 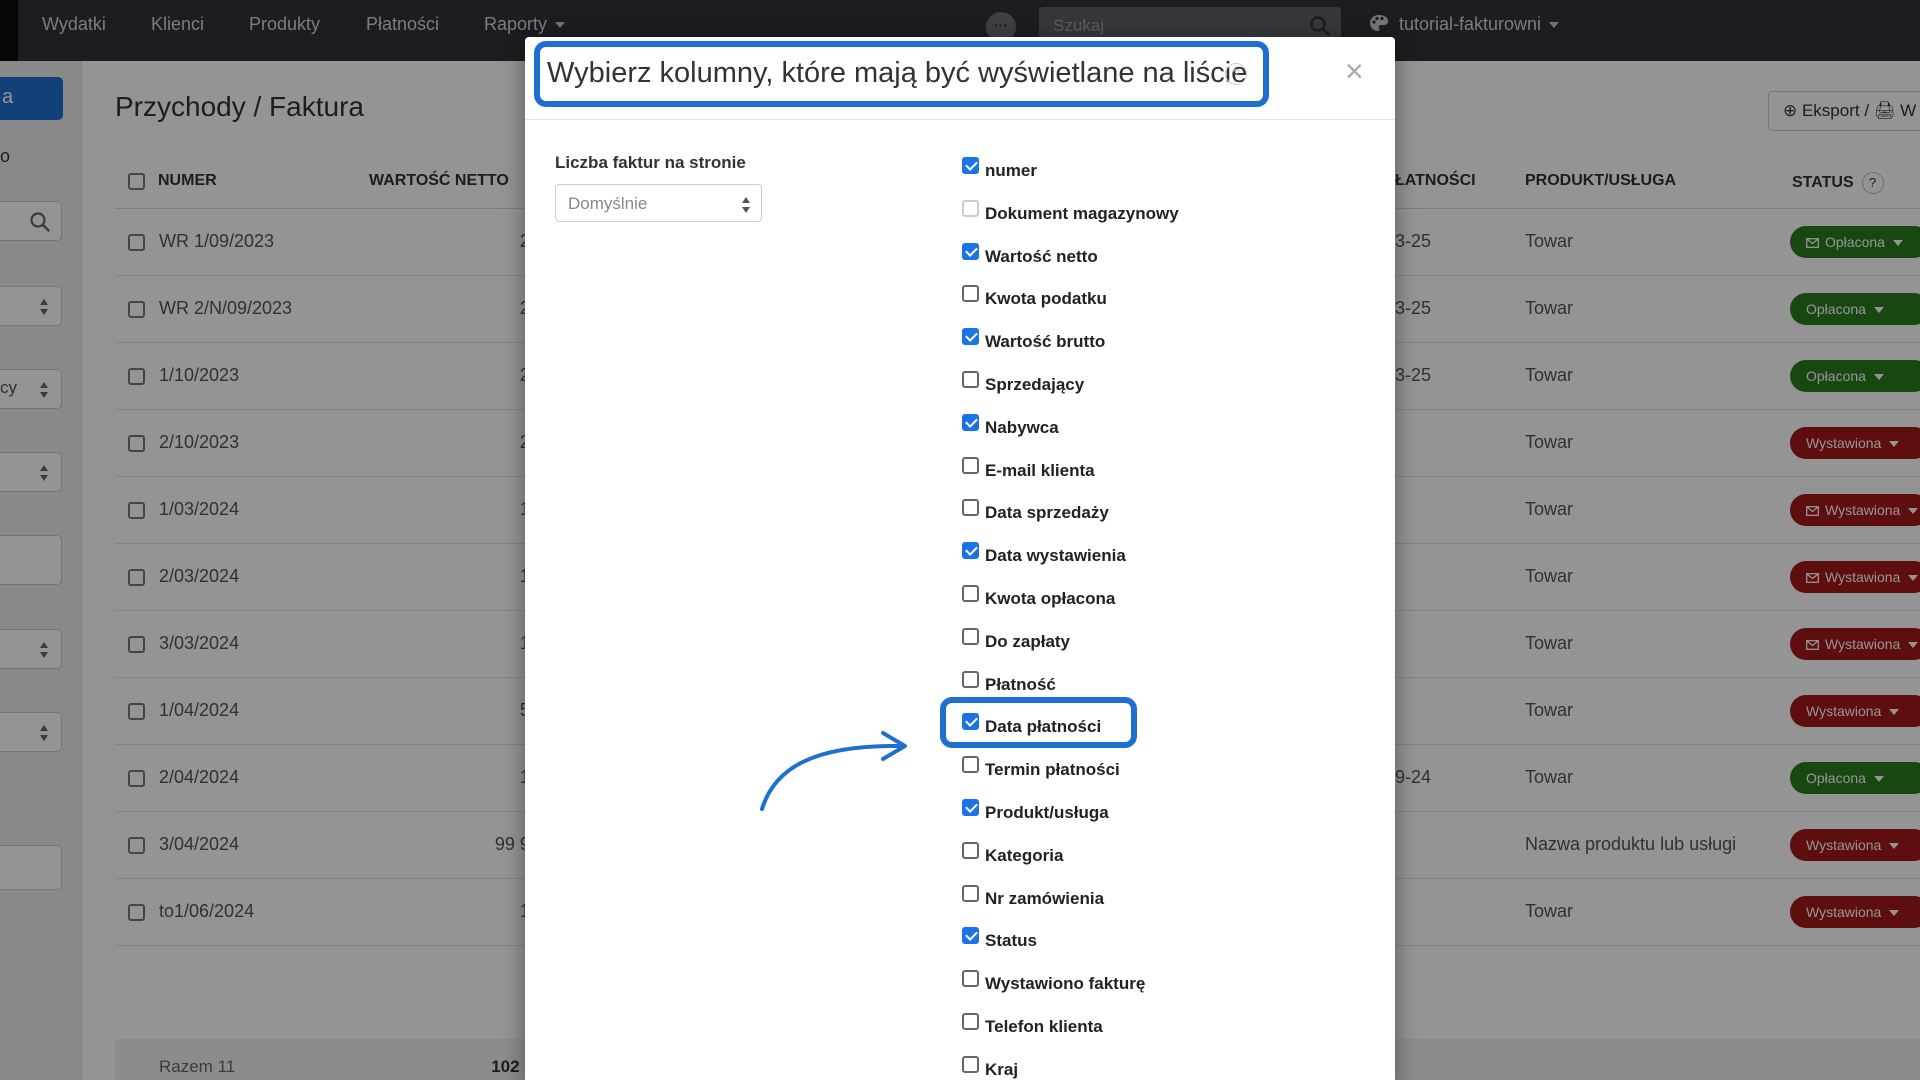 What do you see at coordinates (1045, 342) in the screenshot?
I see `column-option-label: Wartość brutto` at bounding box center [1045, 342].